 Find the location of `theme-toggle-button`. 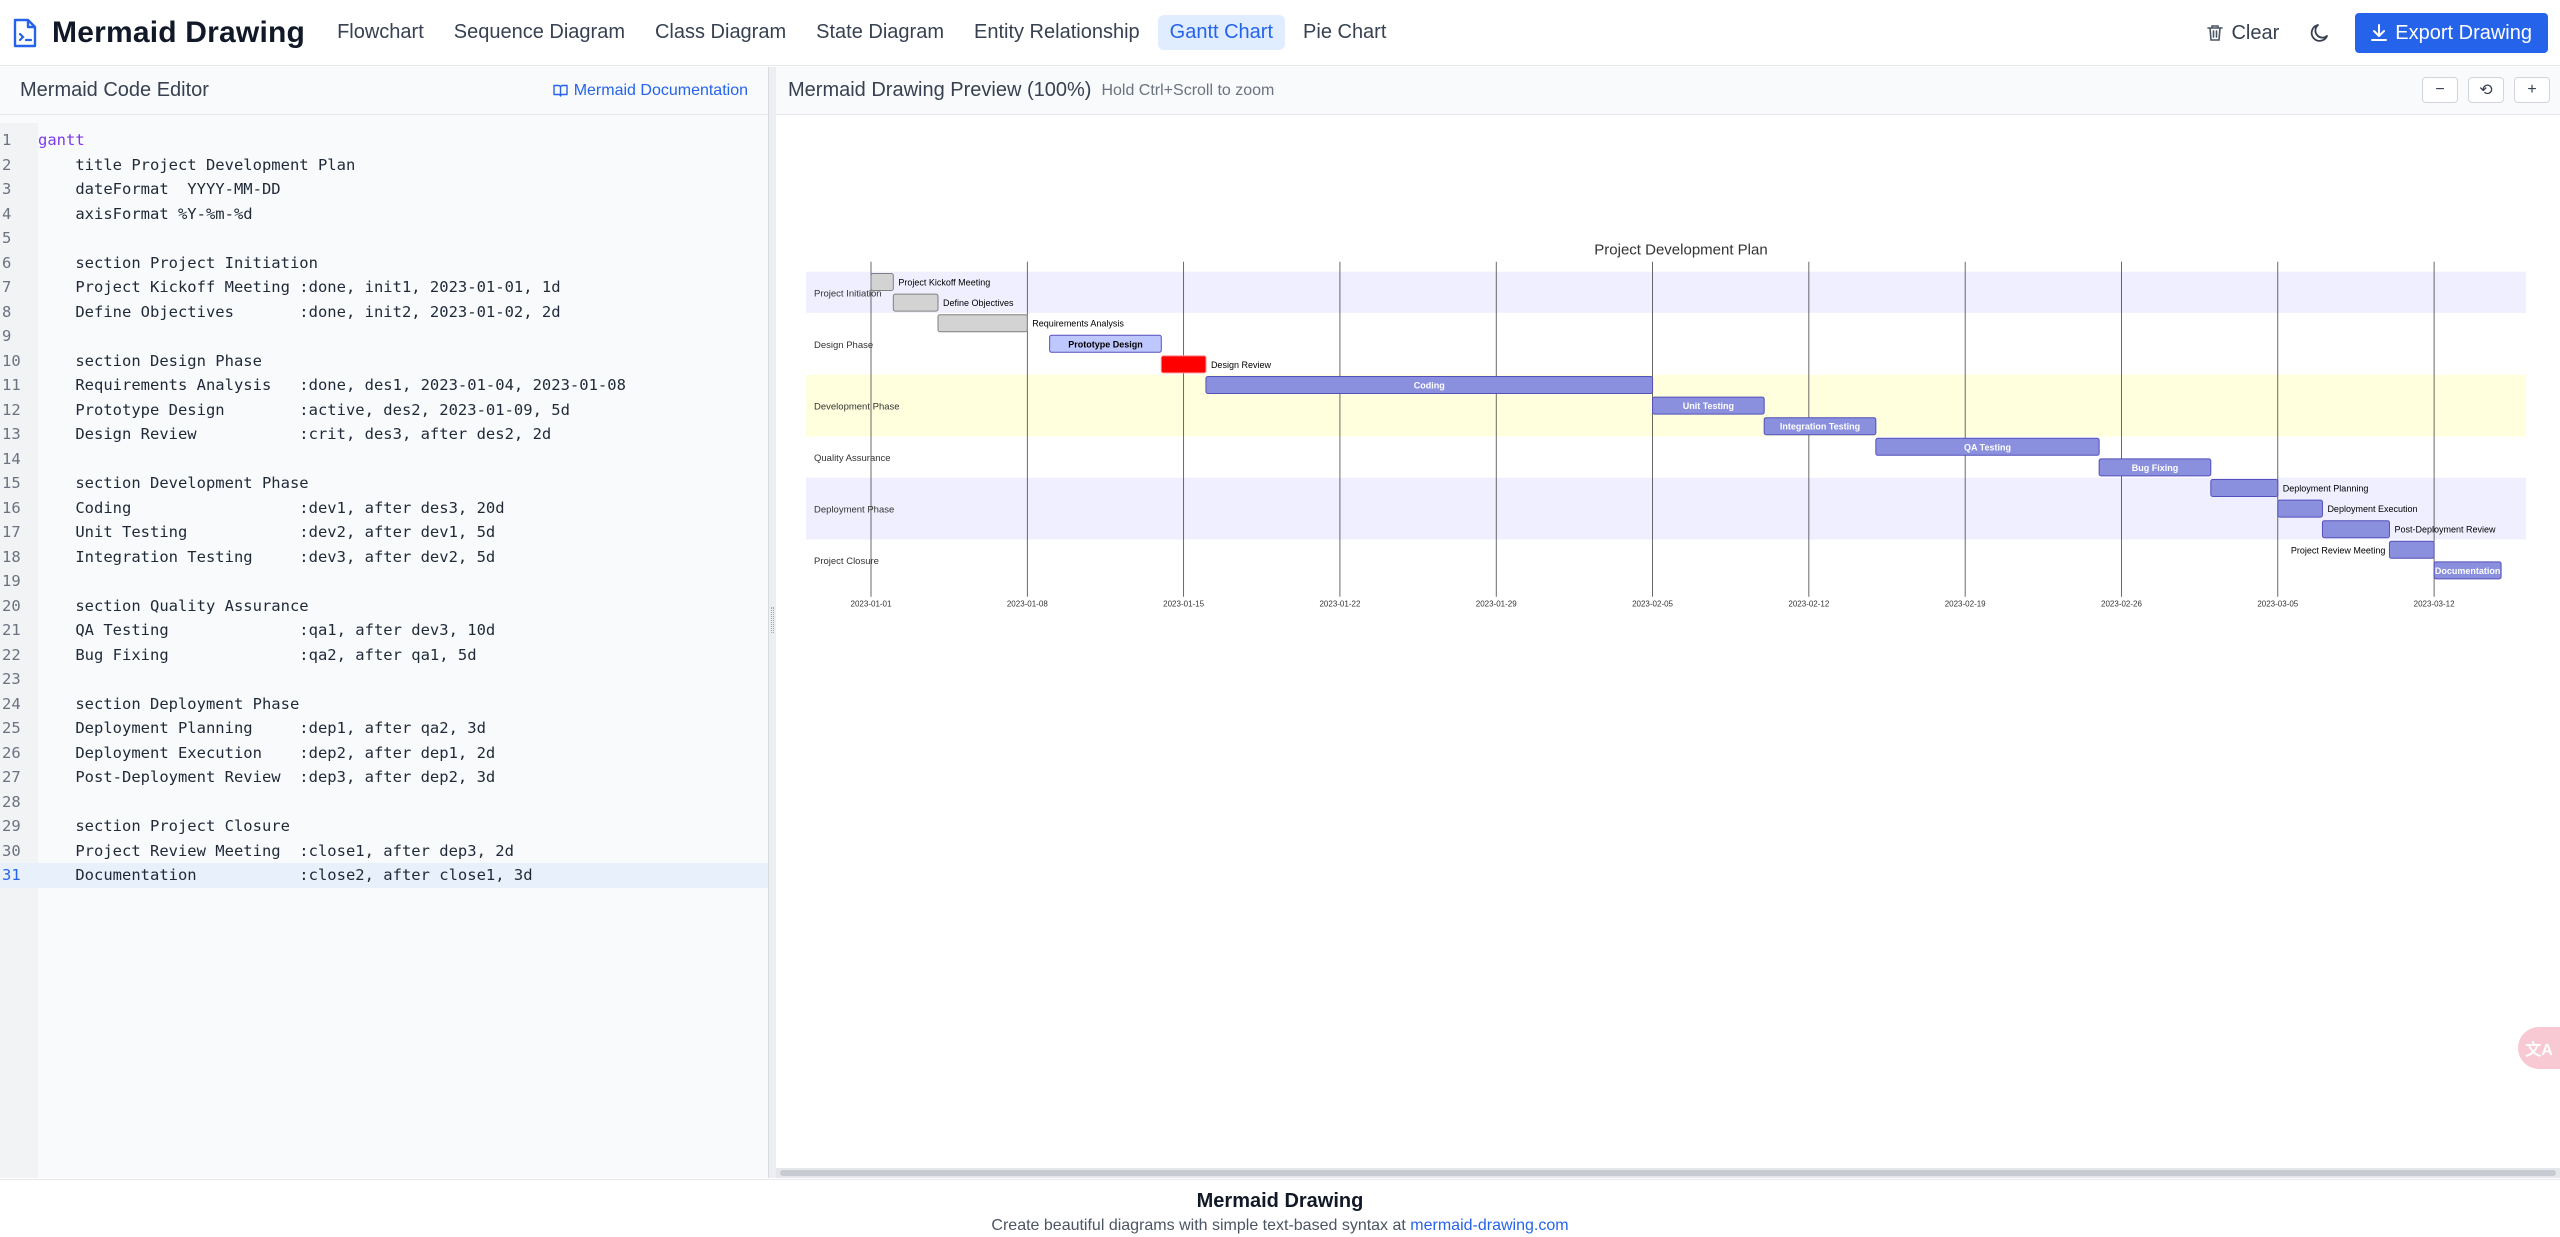

theme-toggle-button is located at coordinates (2320, 33).